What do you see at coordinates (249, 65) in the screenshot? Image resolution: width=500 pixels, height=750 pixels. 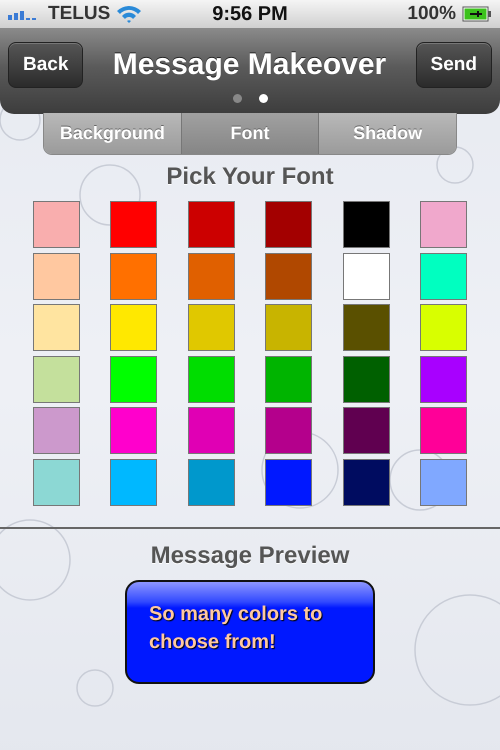 I see `screen-title: Message Makeover` at bounding box center [249, 65].